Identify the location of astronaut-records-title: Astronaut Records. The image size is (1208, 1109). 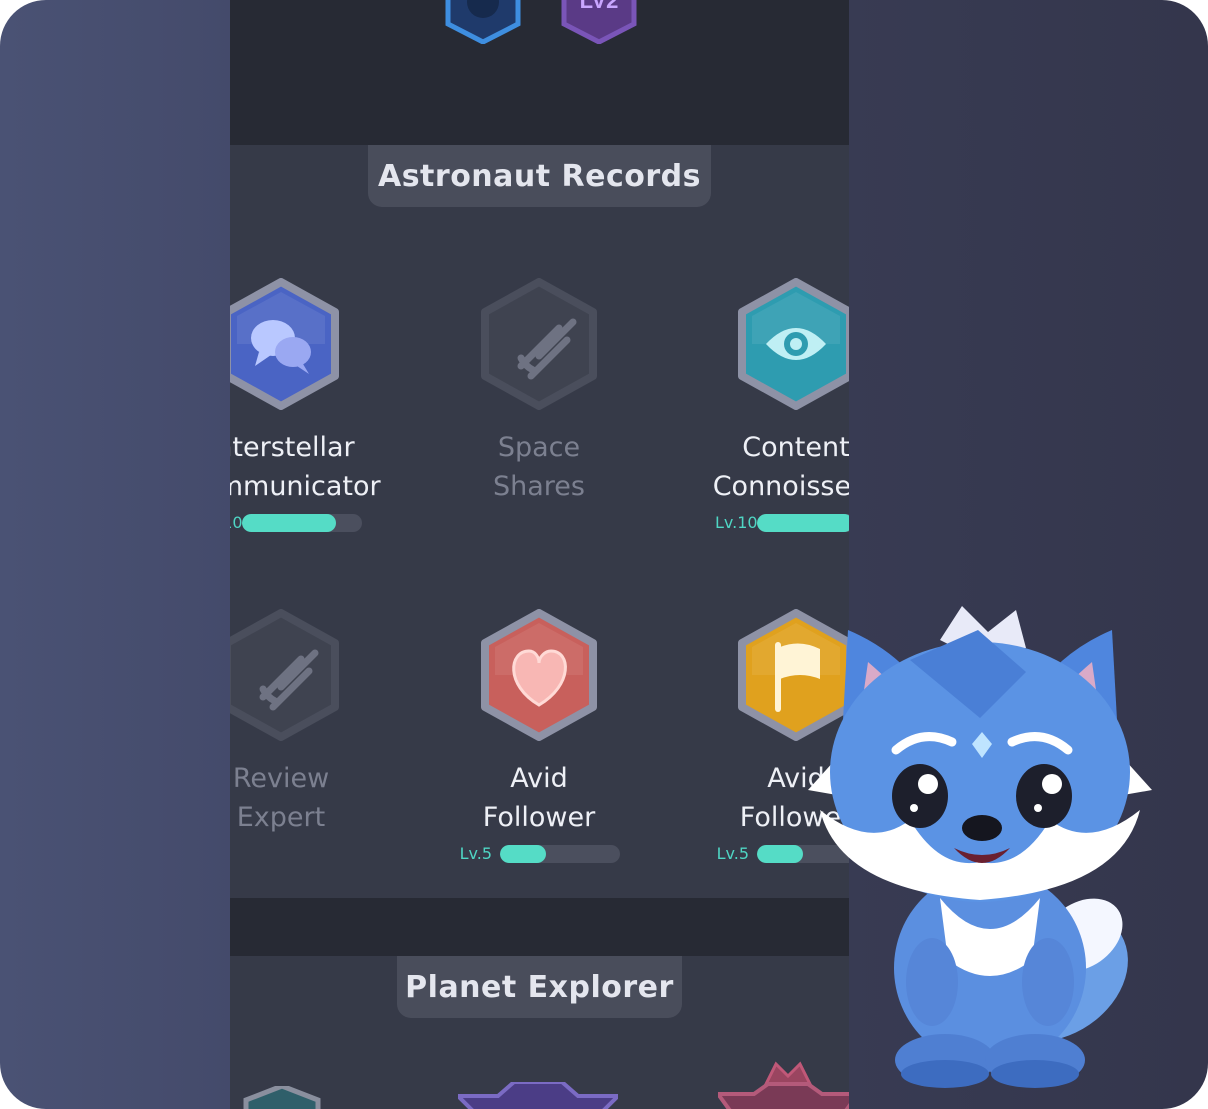
(539, 176).